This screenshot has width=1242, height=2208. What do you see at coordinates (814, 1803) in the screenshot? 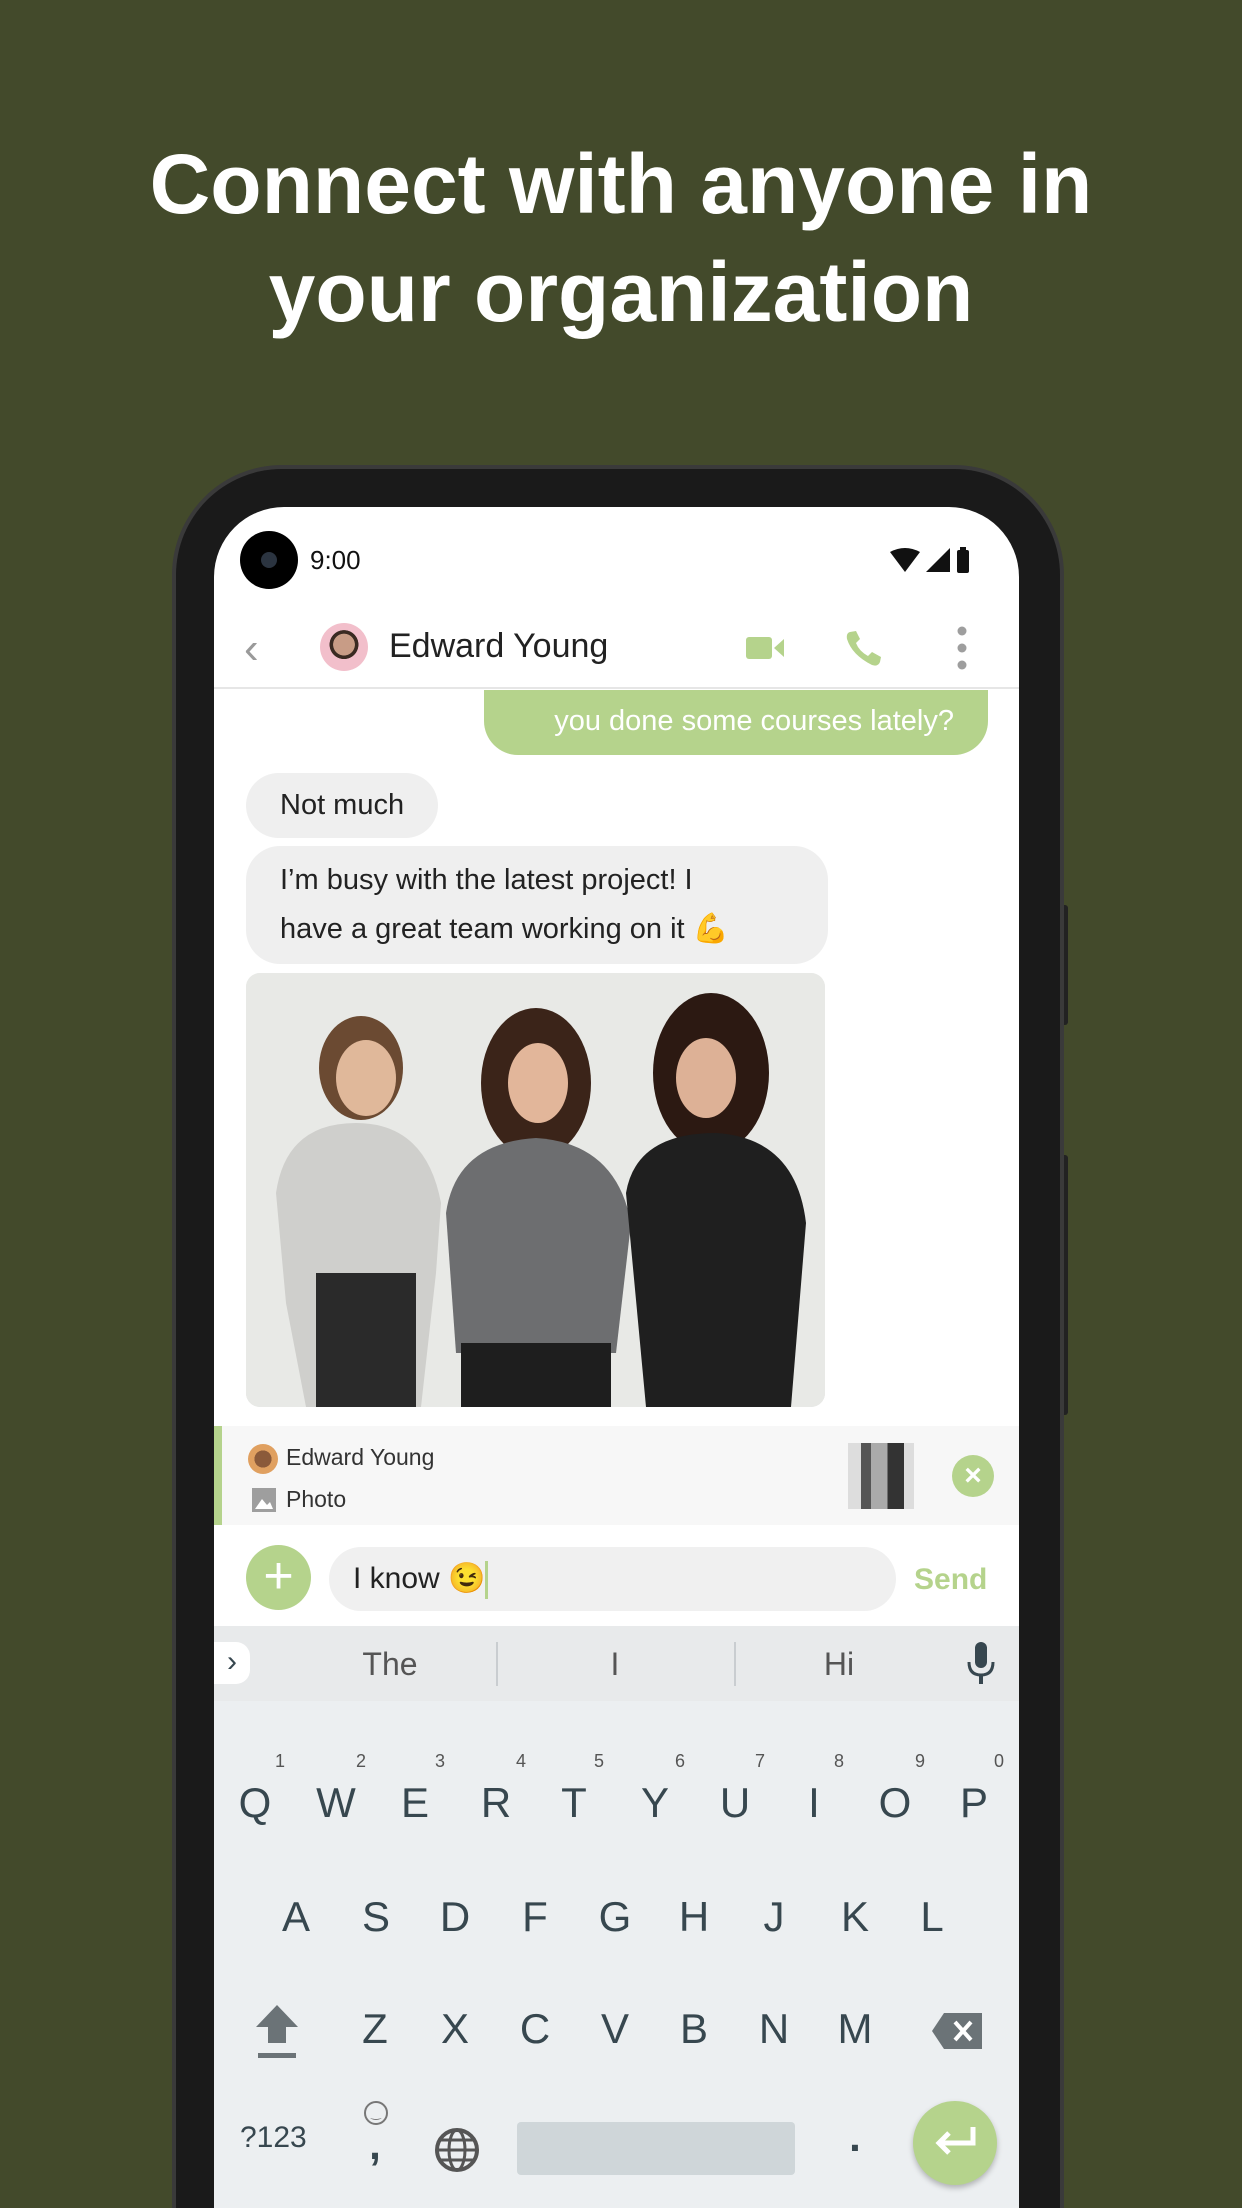
I see `key-i: I` at bounding box center [814, 1803].